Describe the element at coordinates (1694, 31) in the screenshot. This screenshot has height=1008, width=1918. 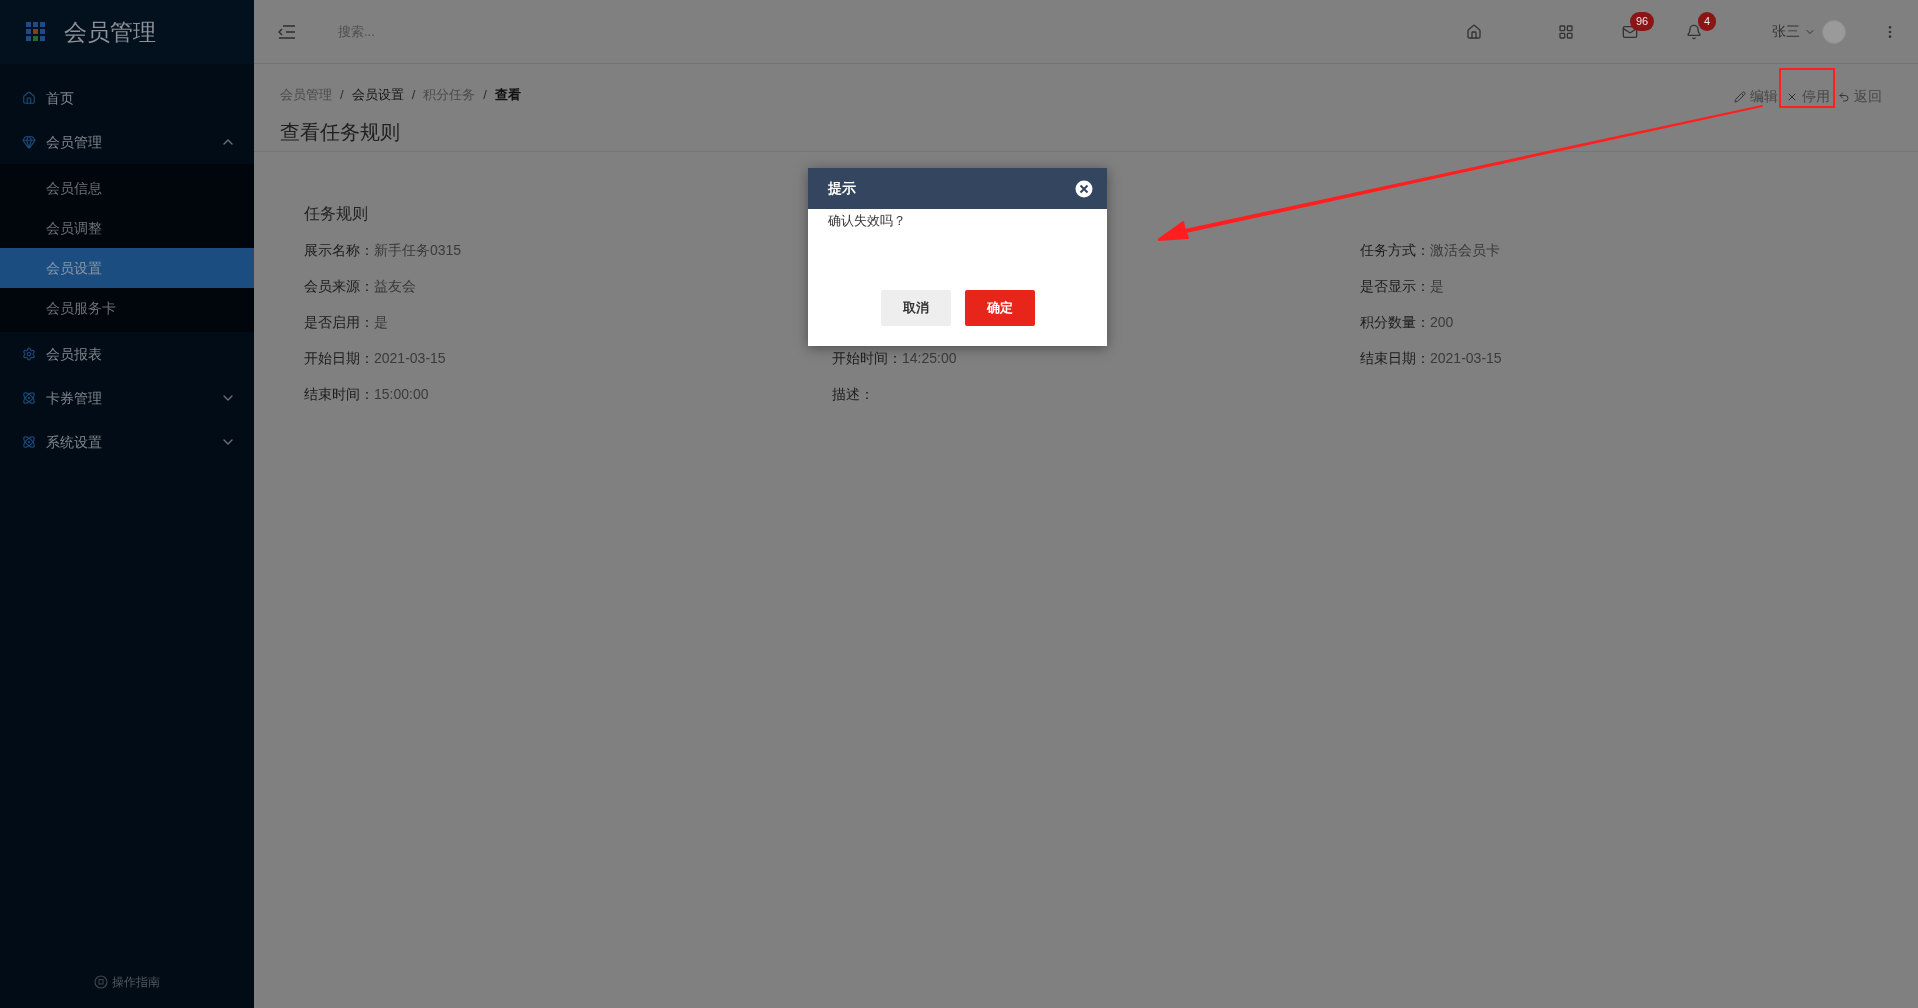
I see `bell-icon` at that location.